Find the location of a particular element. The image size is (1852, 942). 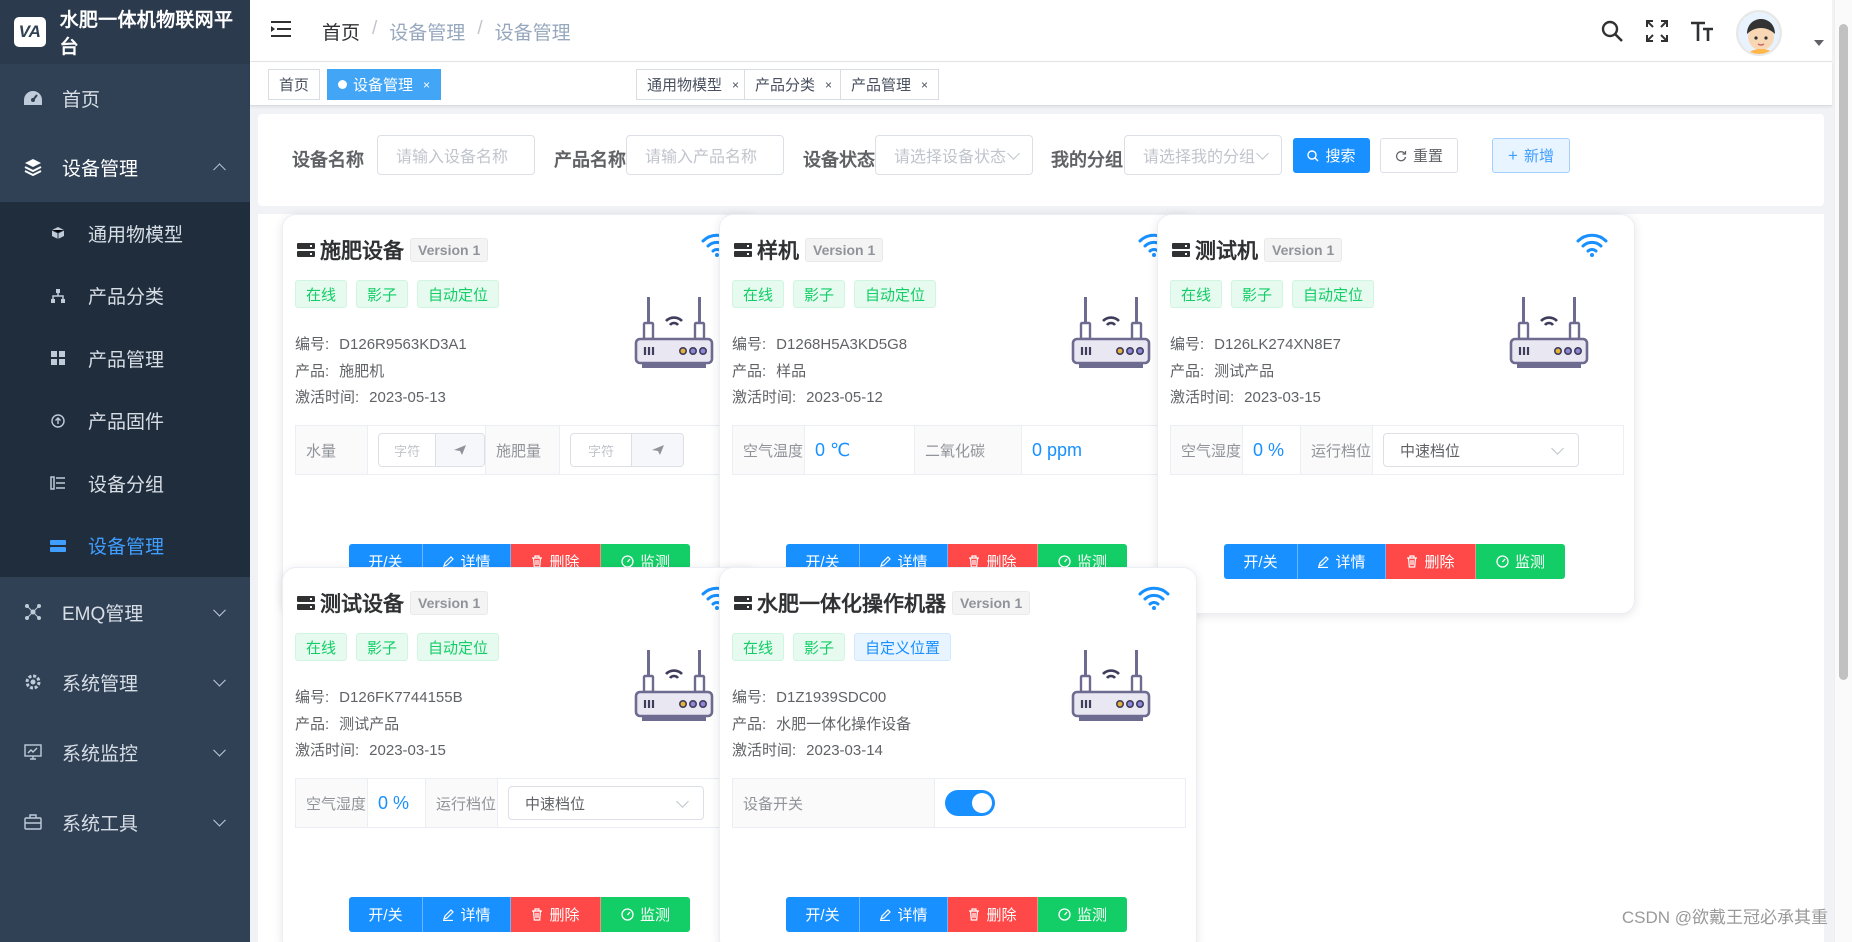

tab-label: 设备管理 is located at coordinates (383, 85).